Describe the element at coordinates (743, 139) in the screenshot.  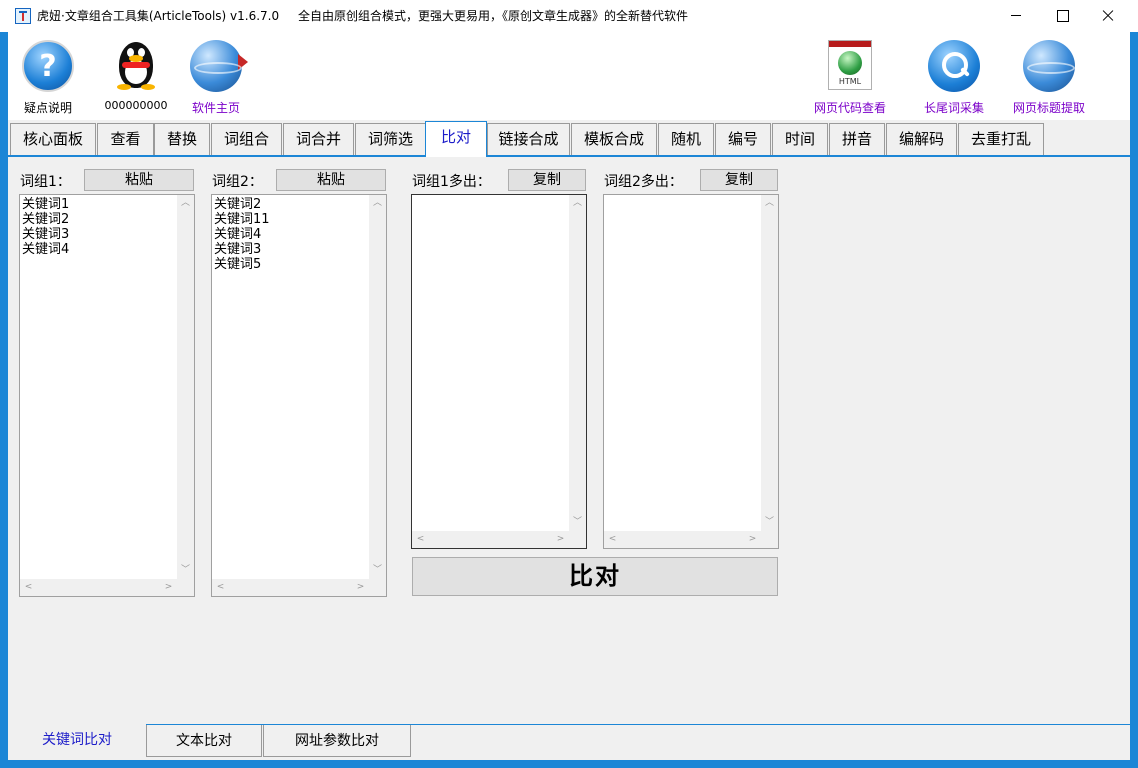
I see `tab-numbering: 编号` at that location.